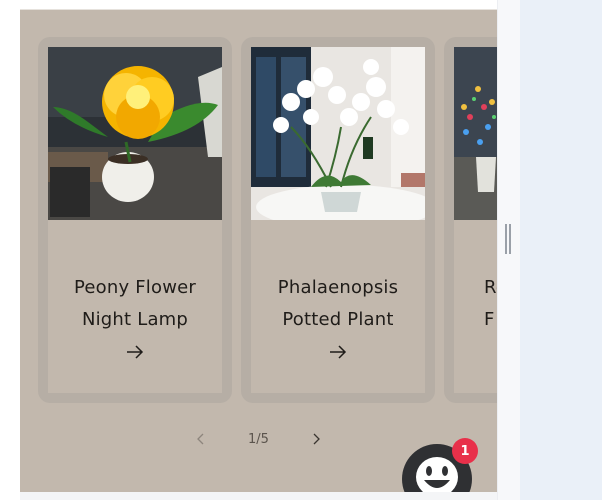 The image size is (602, 500). Describe the element at coordinates (248, 5) in the screenshot. I see `top-bar` at that location.